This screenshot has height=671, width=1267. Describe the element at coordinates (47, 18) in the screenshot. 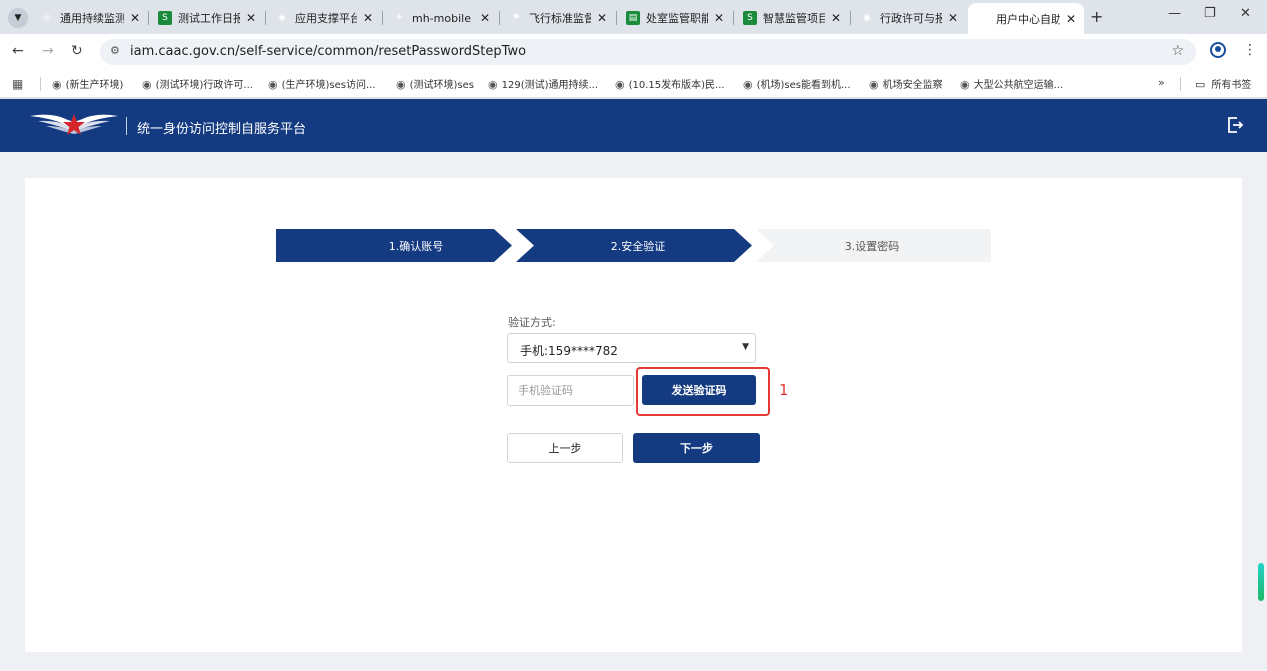

I see `blue-swirl-icon: ◎` at that location.